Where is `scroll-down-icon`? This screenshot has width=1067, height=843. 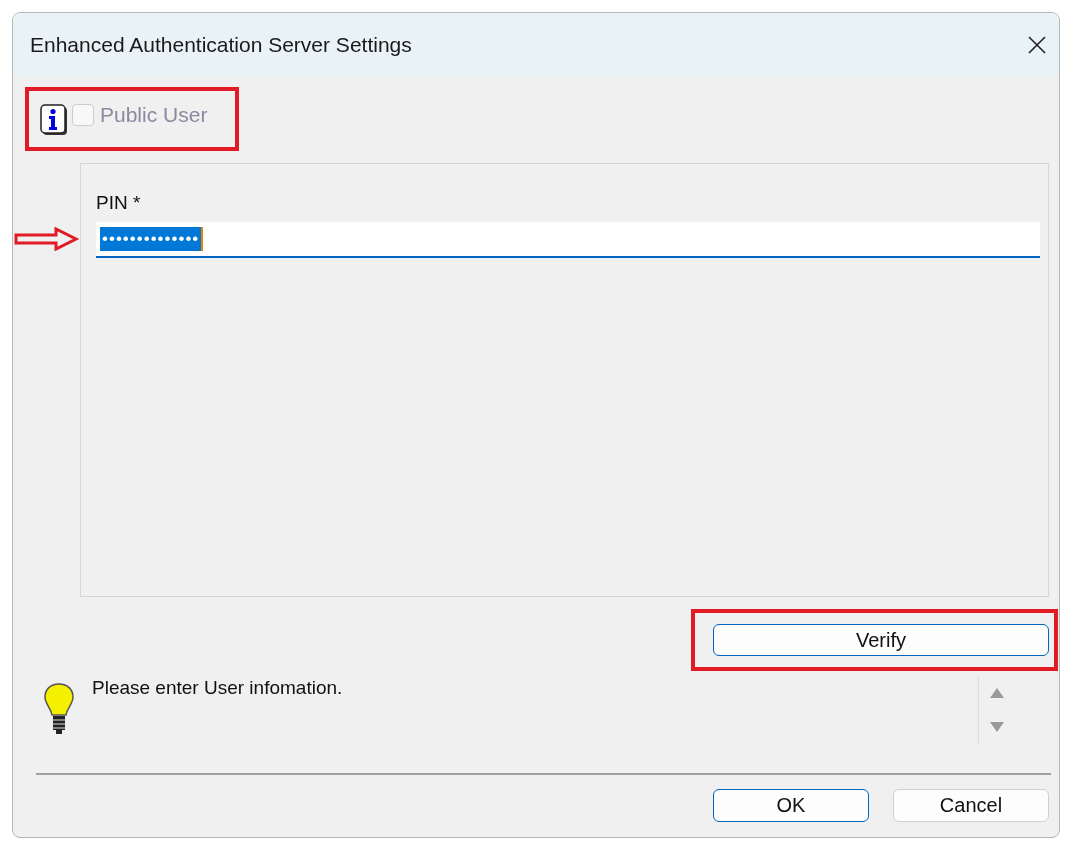
scroll-down-icon is located at coordinates (997, 727).